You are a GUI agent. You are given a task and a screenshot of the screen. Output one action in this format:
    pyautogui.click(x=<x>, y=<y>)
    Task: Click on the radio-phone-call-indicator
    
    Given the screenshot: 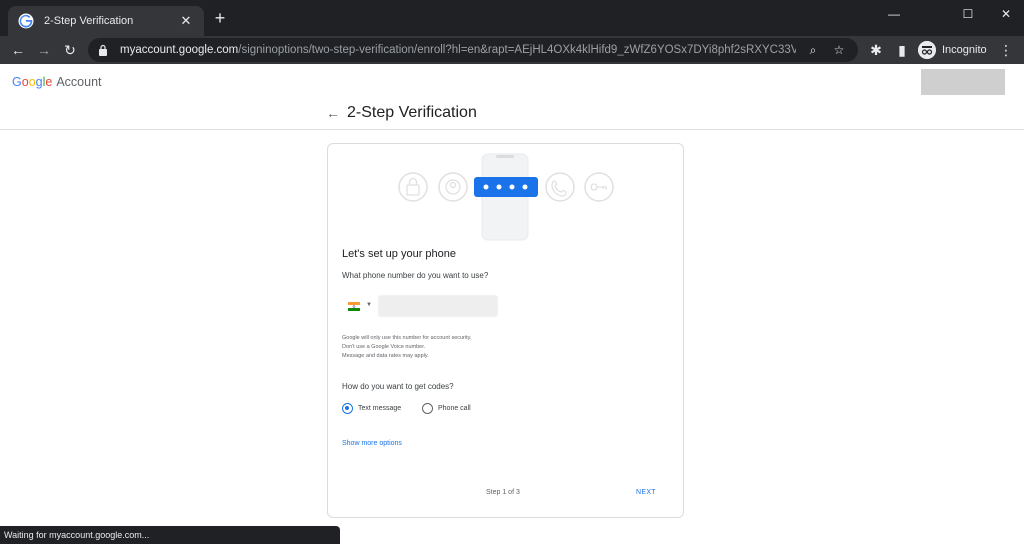 What is the action you would take?
    pyautogui.click(x=427, y=408)
    